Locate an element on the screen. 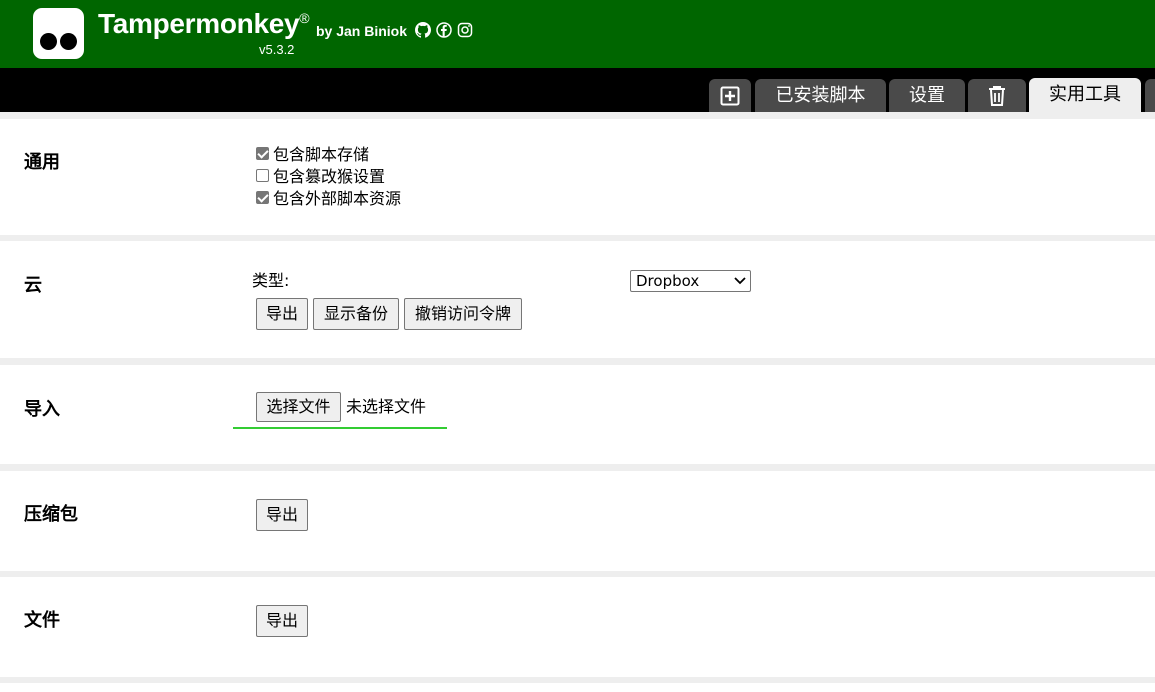  choose-file-button: 选择文件 is located at coordinates (298, 407).